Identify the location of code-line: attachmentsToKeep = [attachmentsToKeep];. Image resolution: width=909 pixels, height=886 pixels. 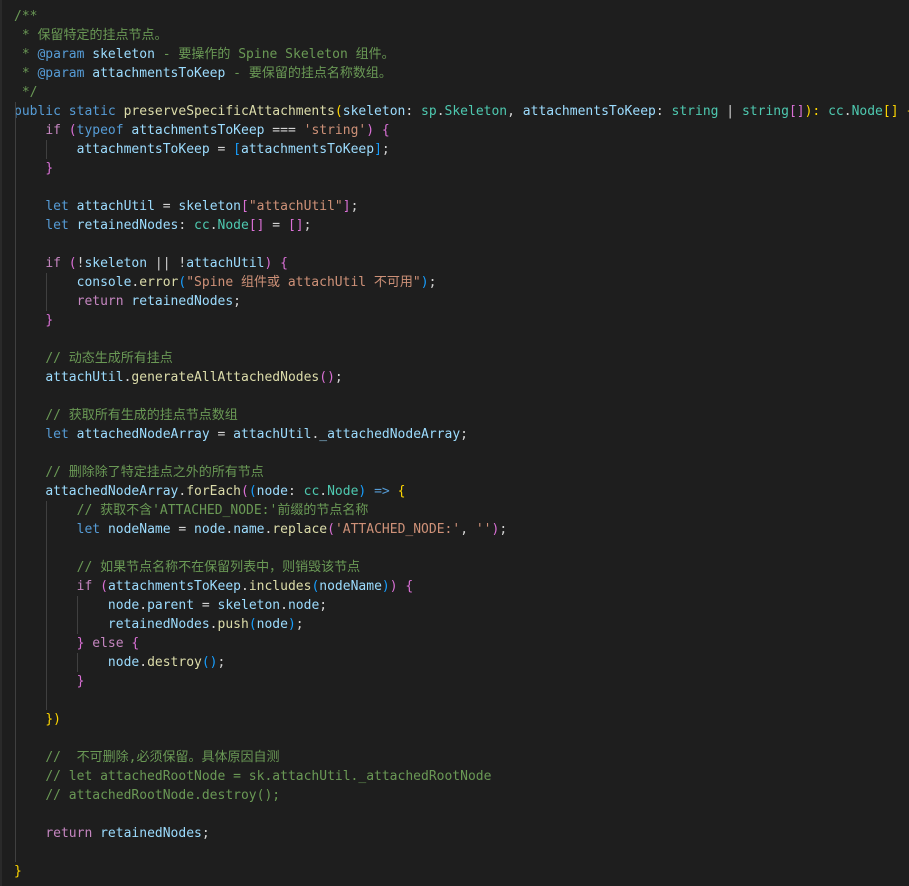
(461, 149).